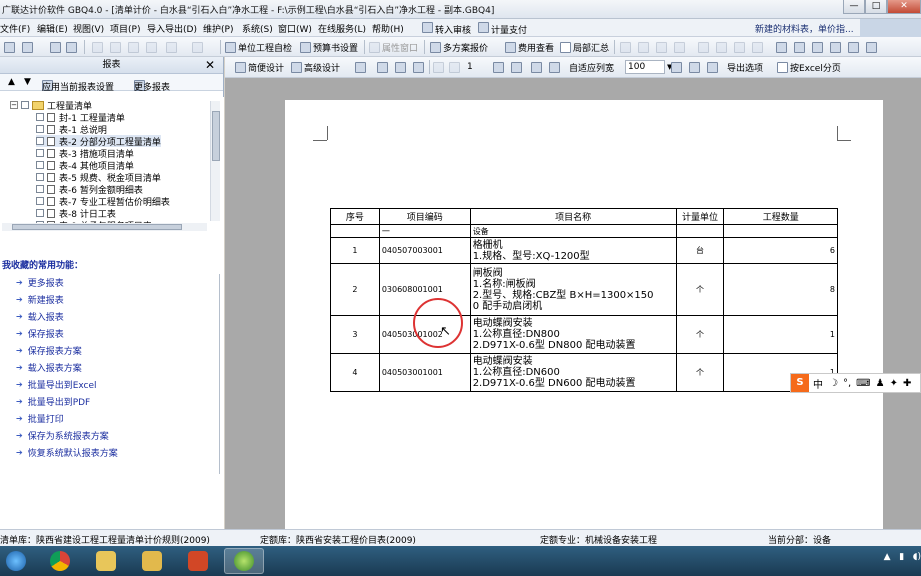 The width and height of the screenshot is (921, 576). Describe the element at coordinates (872, 47) in the screenshot. I see `grid-icon` at that location.